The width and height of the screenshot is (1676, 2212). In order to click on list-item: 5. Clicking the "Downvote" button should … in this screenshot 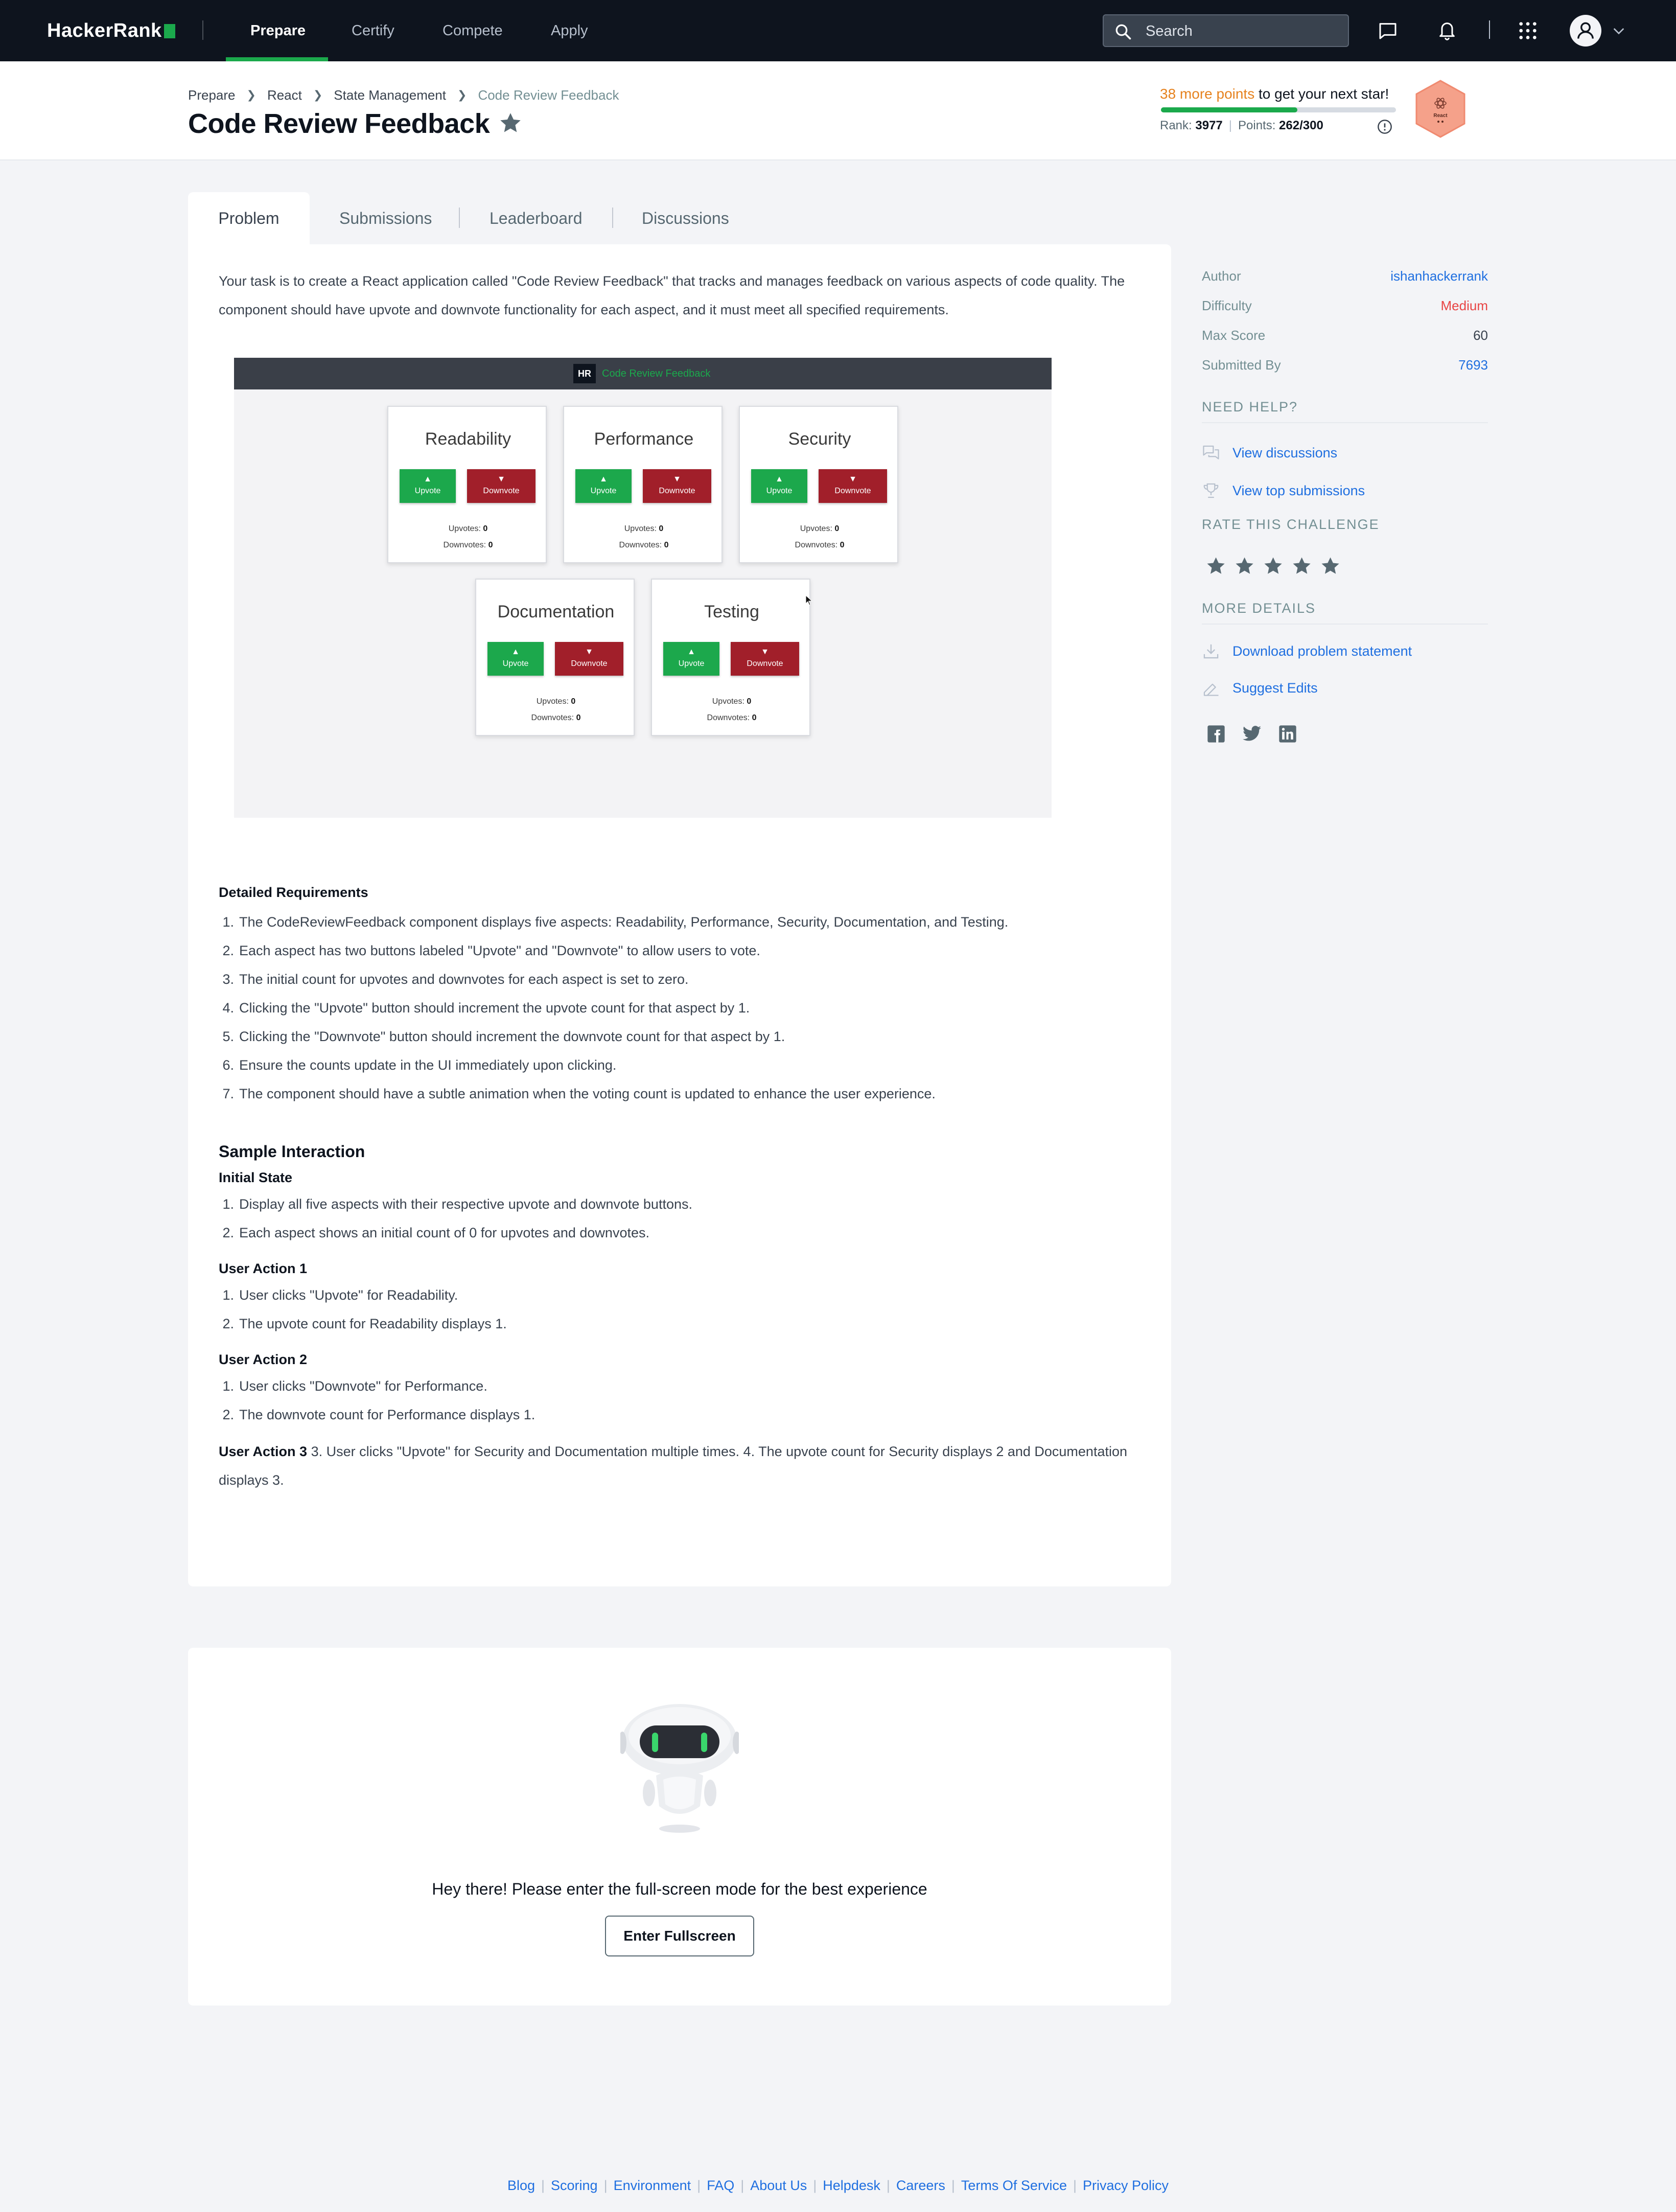, I will do `click(503, 1036)`.